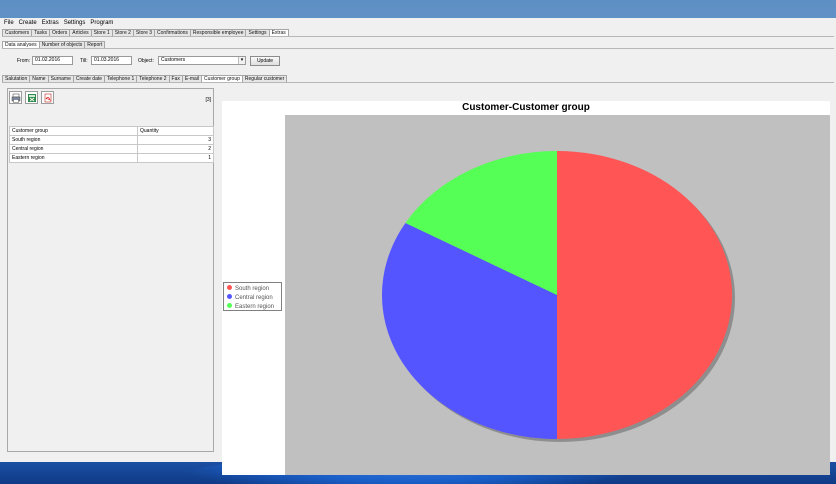 The image size is (836, 484). What do you see at coordinates (241, 60) in the screenshot?
I see `chevron-down-icon: ▾` at bounding box center [241, 60].